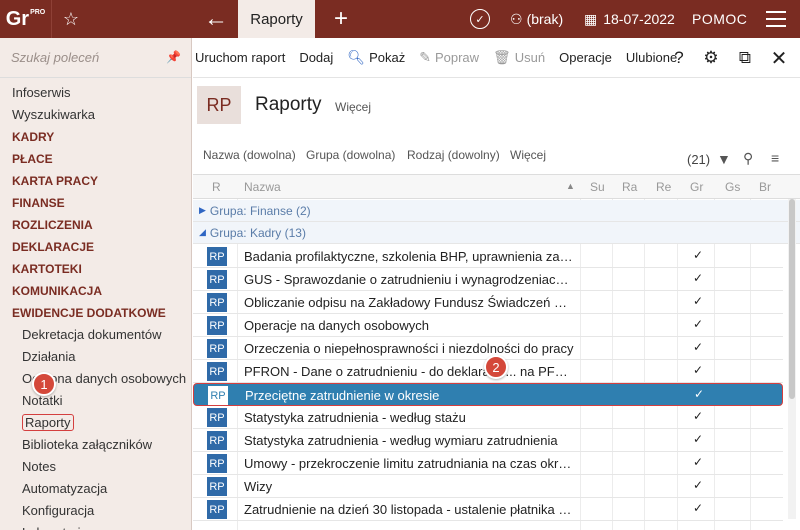  I want to click on sidebar-item-laboratorium: Laboratorium, so click(95, 526).